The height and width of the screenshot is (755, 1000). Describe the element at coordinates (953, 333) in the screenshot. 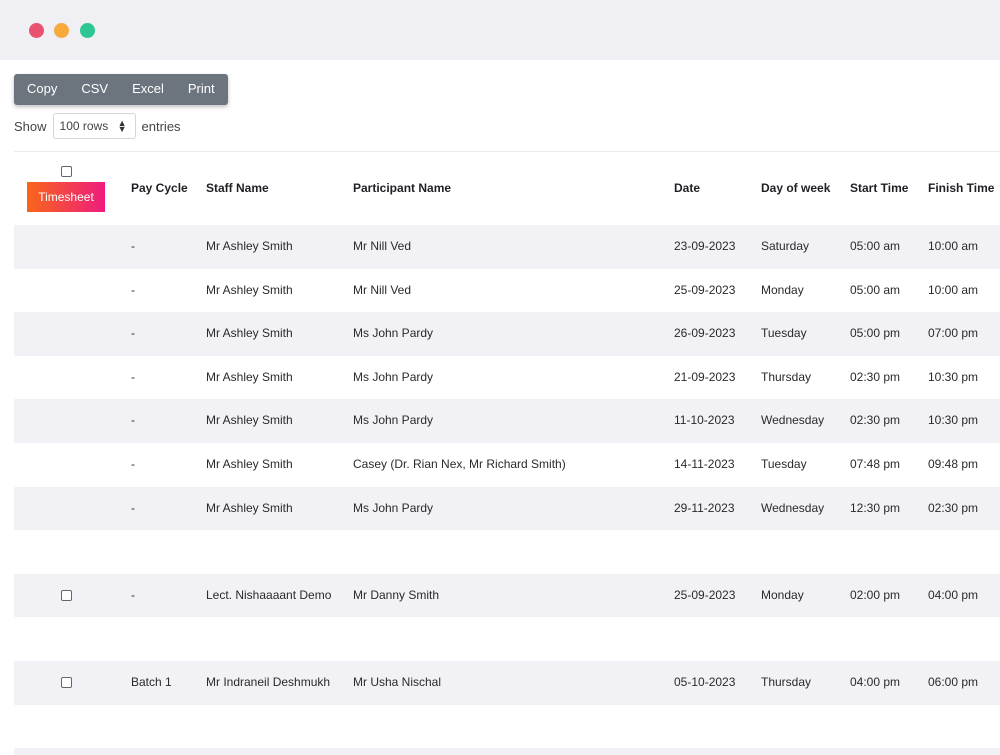

I see `finish-time-cell: 07:00 pm` at that location.